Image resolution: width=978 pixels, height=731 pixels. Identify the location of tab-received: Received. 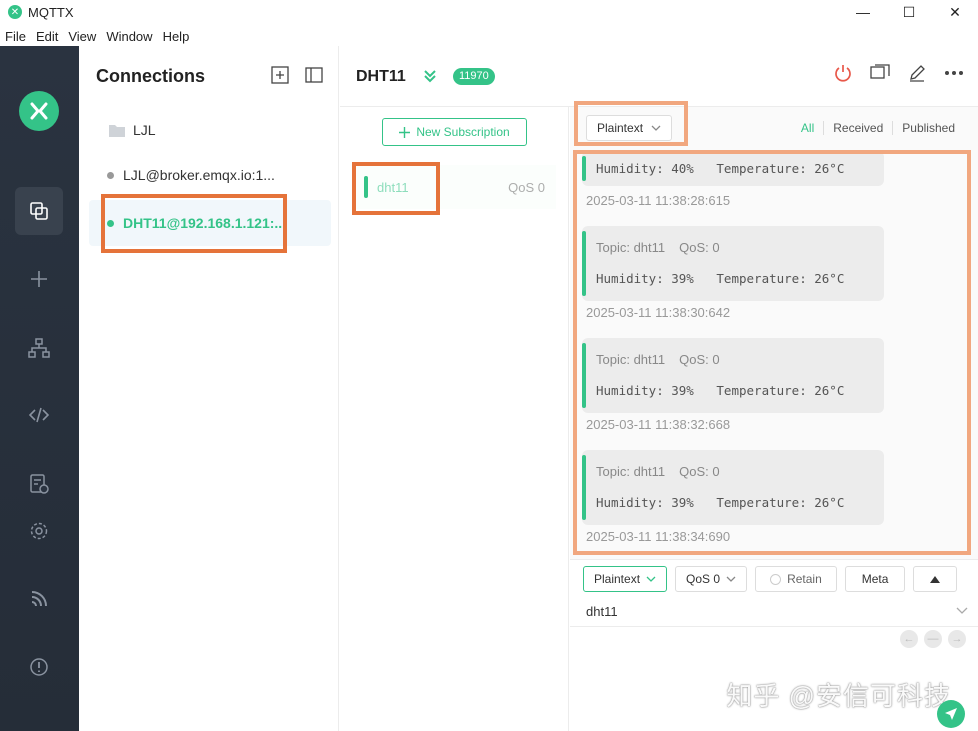
(858, 128).